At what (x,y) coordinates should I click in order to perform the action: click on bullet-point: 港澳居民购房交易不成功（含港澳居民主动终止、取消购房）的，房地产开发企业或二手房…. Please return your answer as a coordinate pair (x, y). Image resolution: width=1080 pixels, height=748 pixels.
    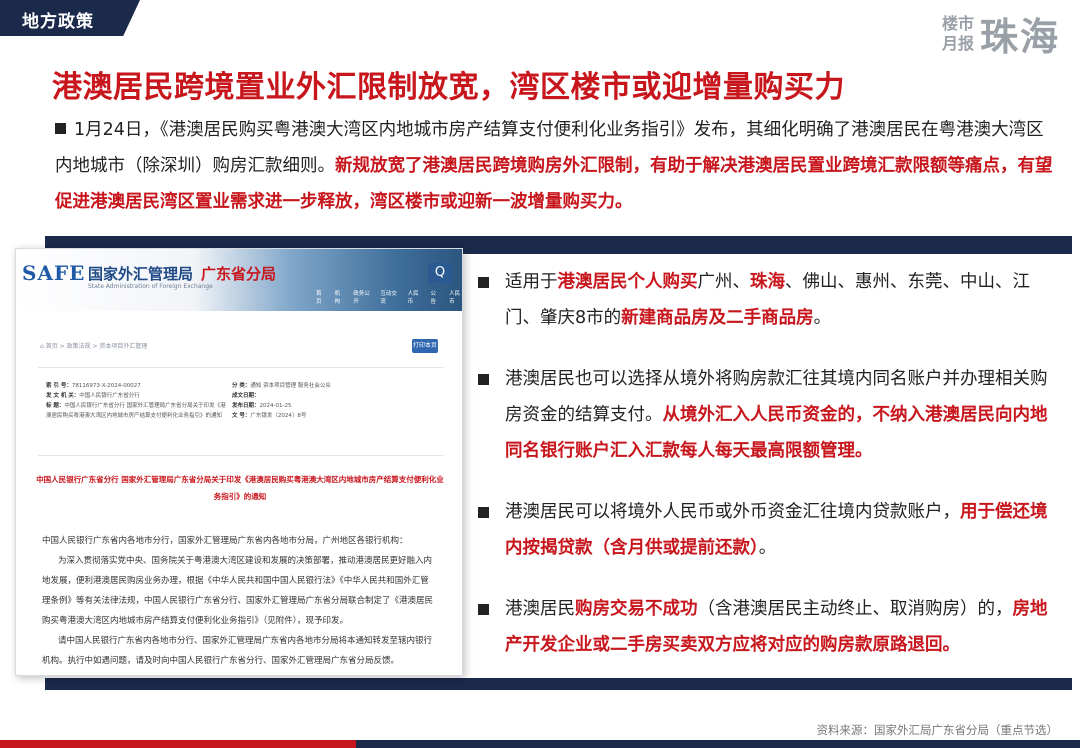
    Looking at the image, I should click on (768, 627).